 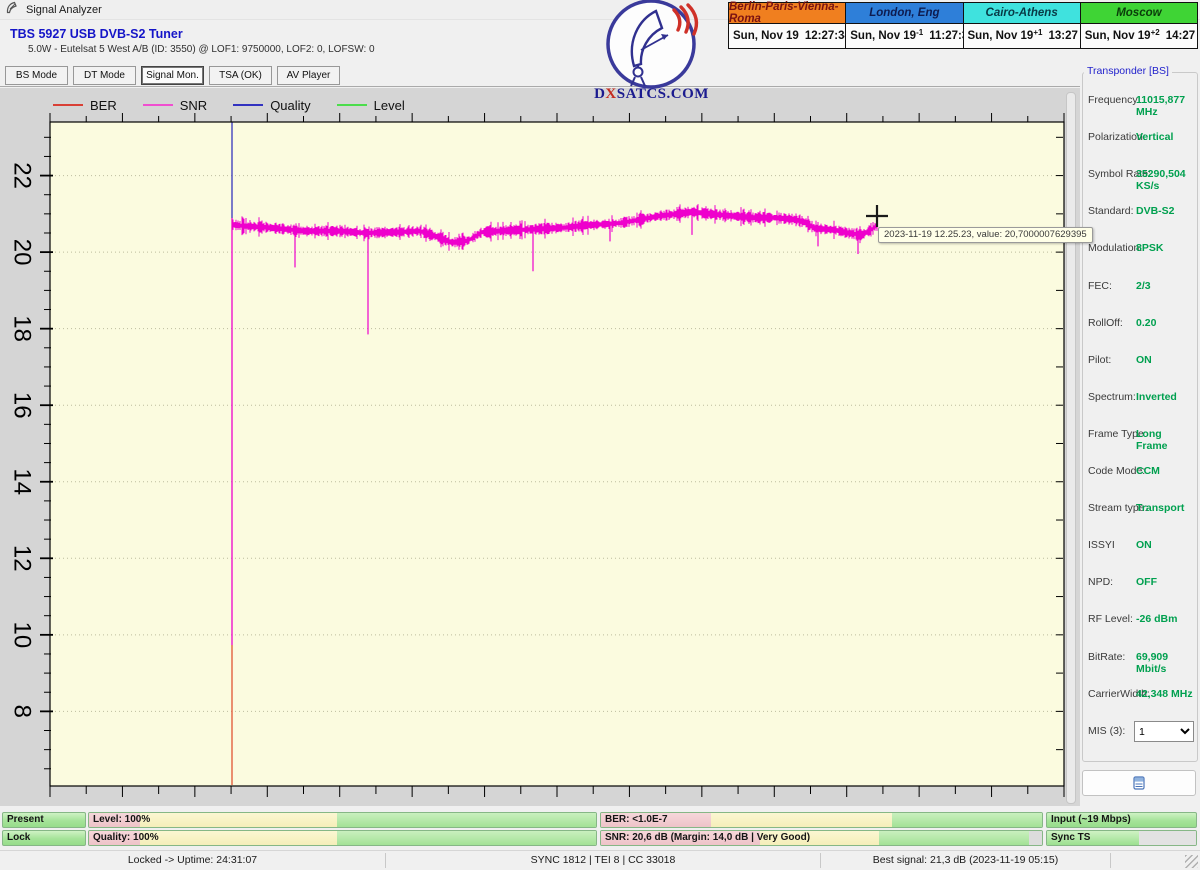 What do you see at coordinates (1138, 25) in the screenshot?
I see `clock-moscow: Moscow Sun, Nov 19 +2 14:27` at bounding box center [1138, 25].